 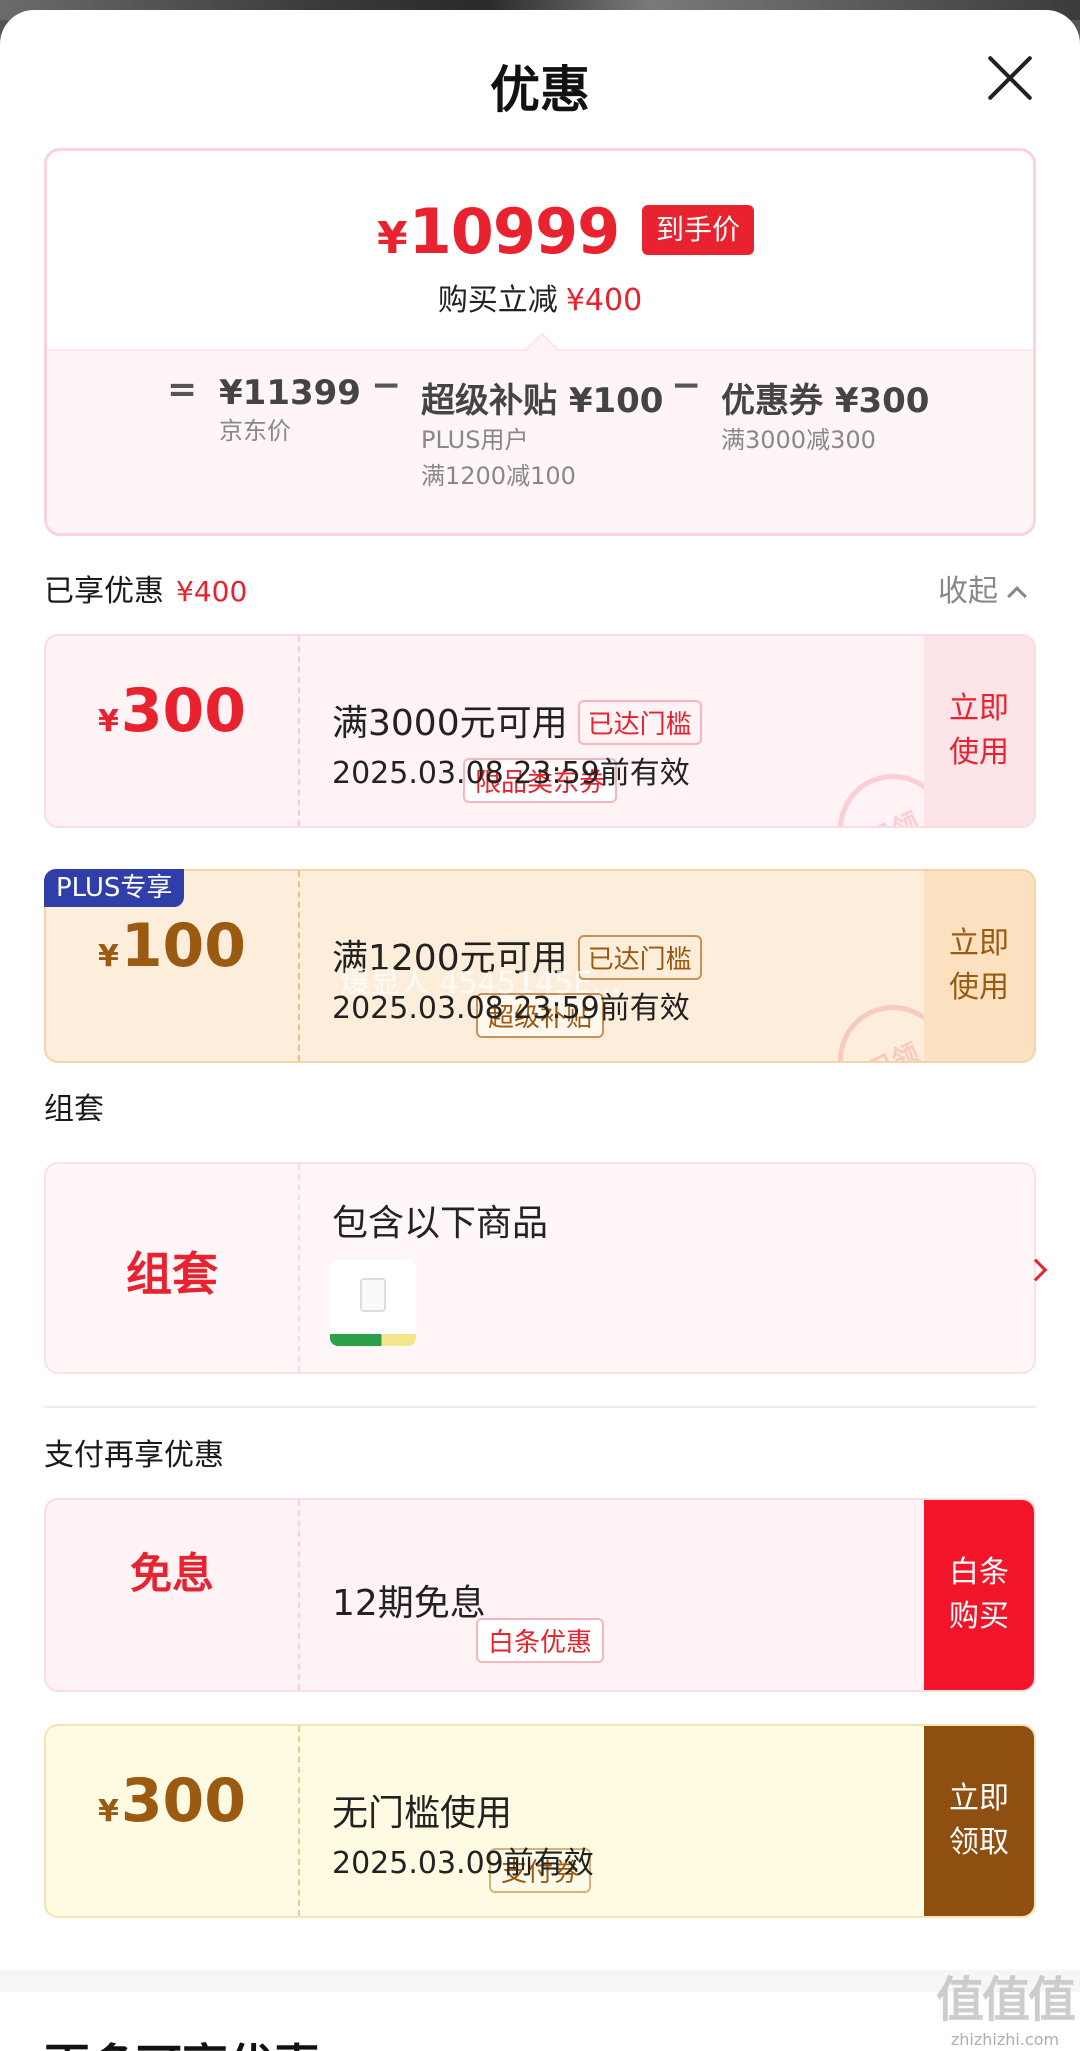 I want to click on bundle-section-label: 组套, so click(x=74, y=1109).